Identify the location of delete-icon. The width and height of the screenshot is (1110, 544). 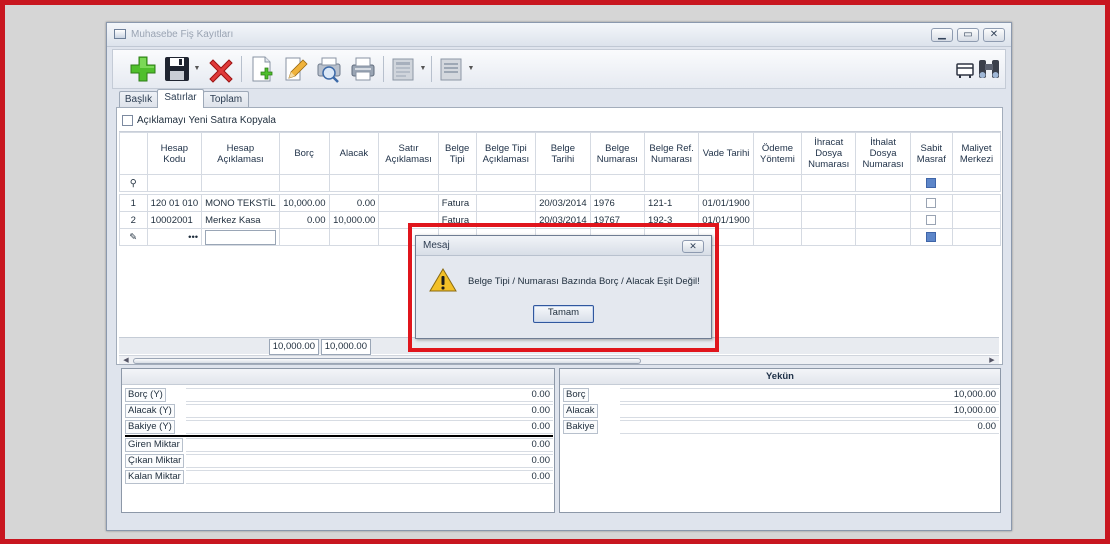
(221, 69).